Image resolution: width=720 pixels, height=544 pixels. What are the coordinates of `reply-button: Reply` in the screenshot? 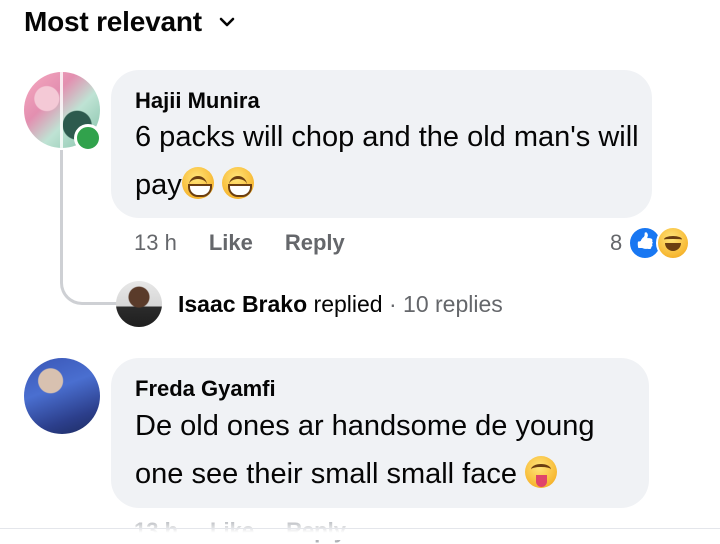 It's located at (315, 243).